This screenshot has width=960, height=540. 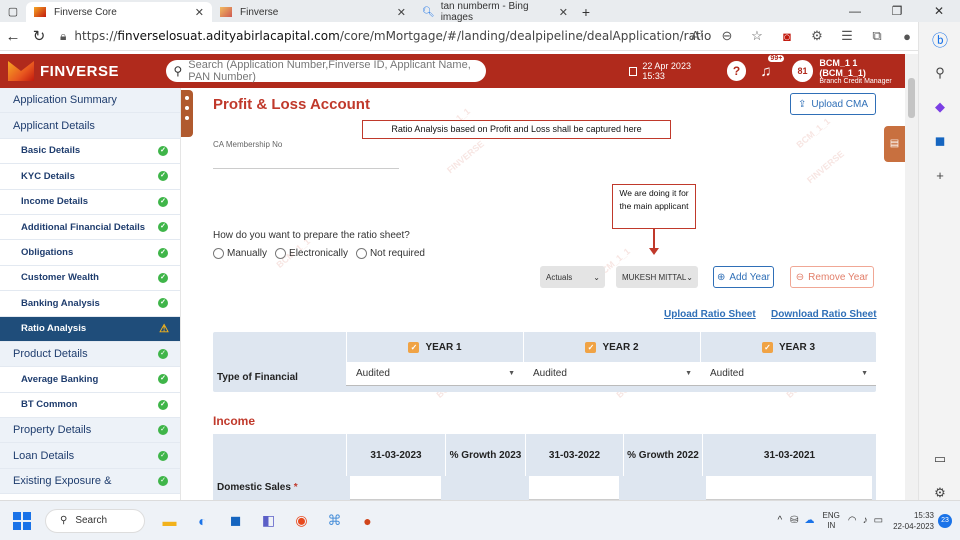 I want to click on refresh-icon: ↻, so click(x=39, y=36).